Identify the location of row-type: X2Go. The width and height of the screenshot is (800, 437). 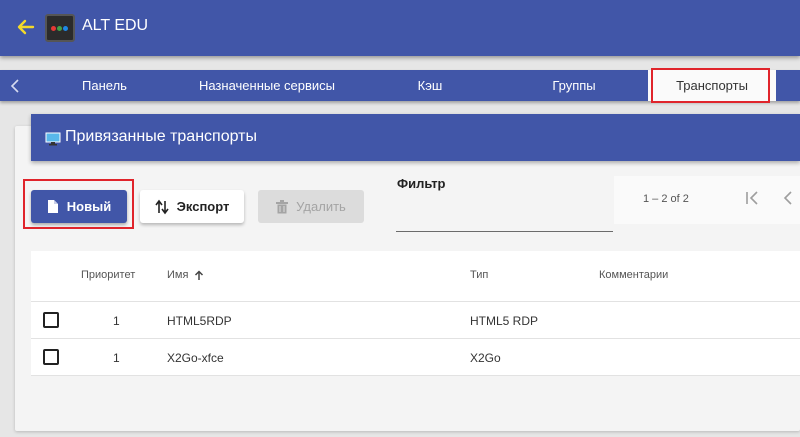
(485, 358).